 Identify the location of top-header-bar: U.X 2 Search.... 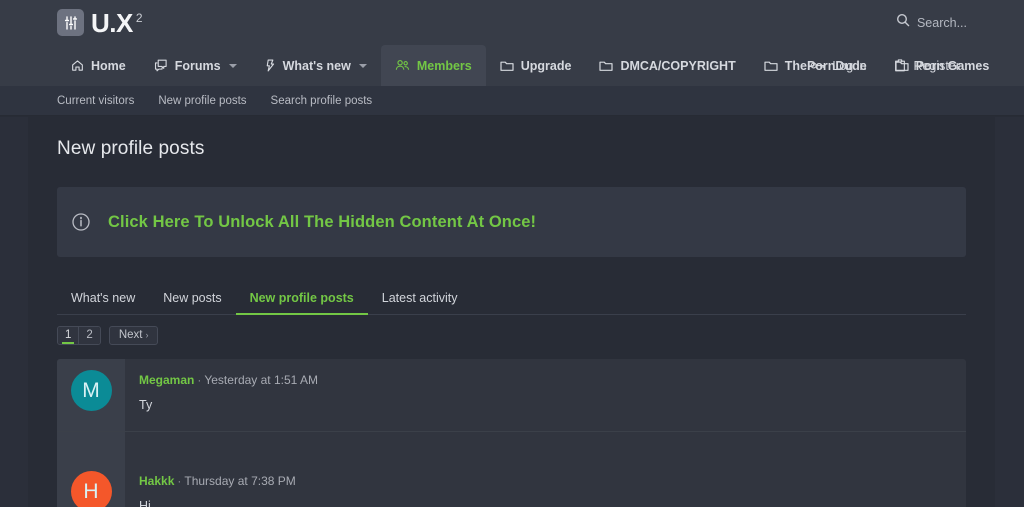
(512, 22).